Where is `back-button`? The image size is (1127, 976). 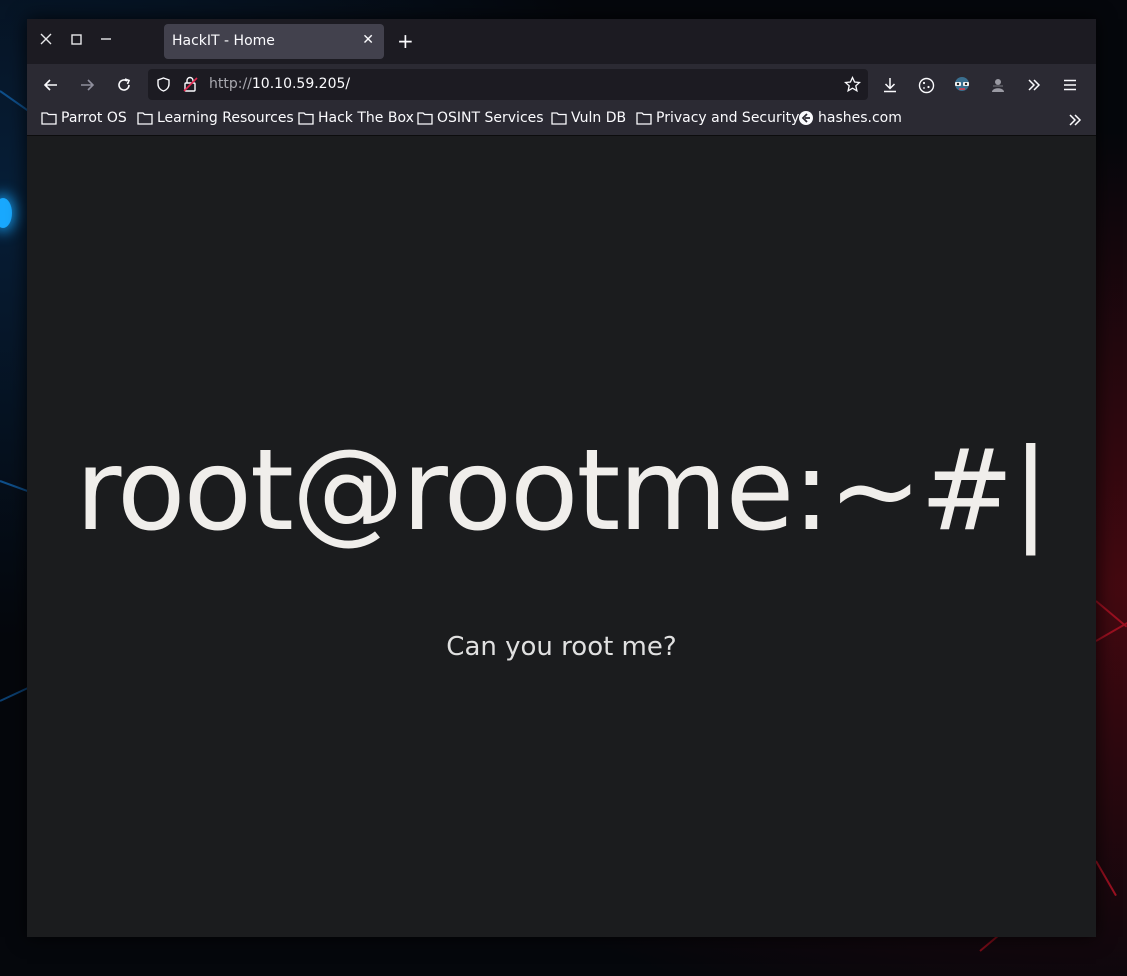 back-button is located at coordinates (51, 85).